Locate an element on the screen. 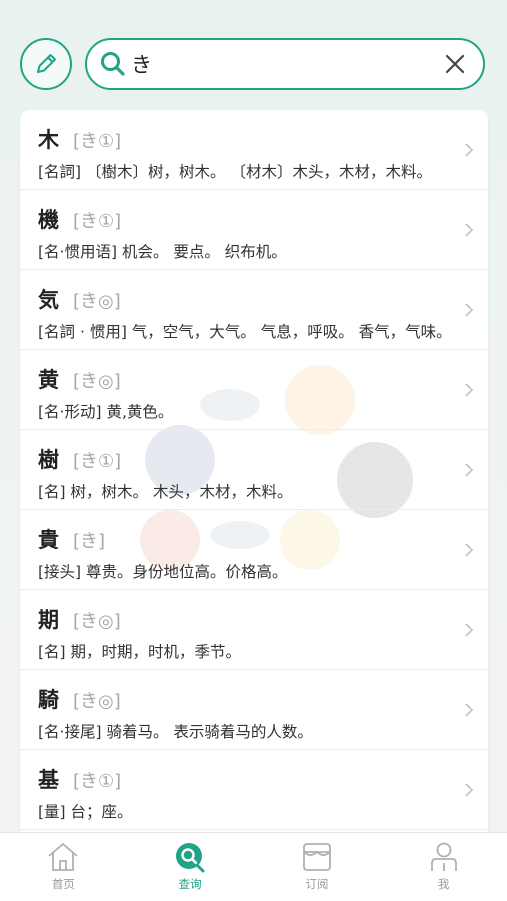 This screenshot has height=901, width=507. edit-button is located at coordinates (46, 64).